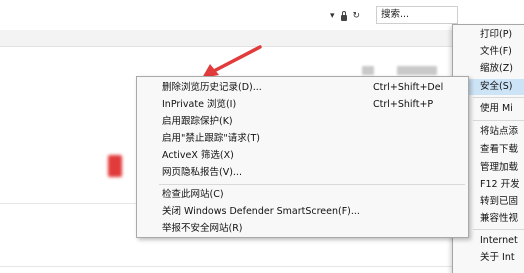 This screenshot has height=273, width=524. What do you see at coordinates (403, 104) in the screenshot?
I see `menu-item-shortcut: Ctrl+Shift+P` at bounding box center [403, 104].